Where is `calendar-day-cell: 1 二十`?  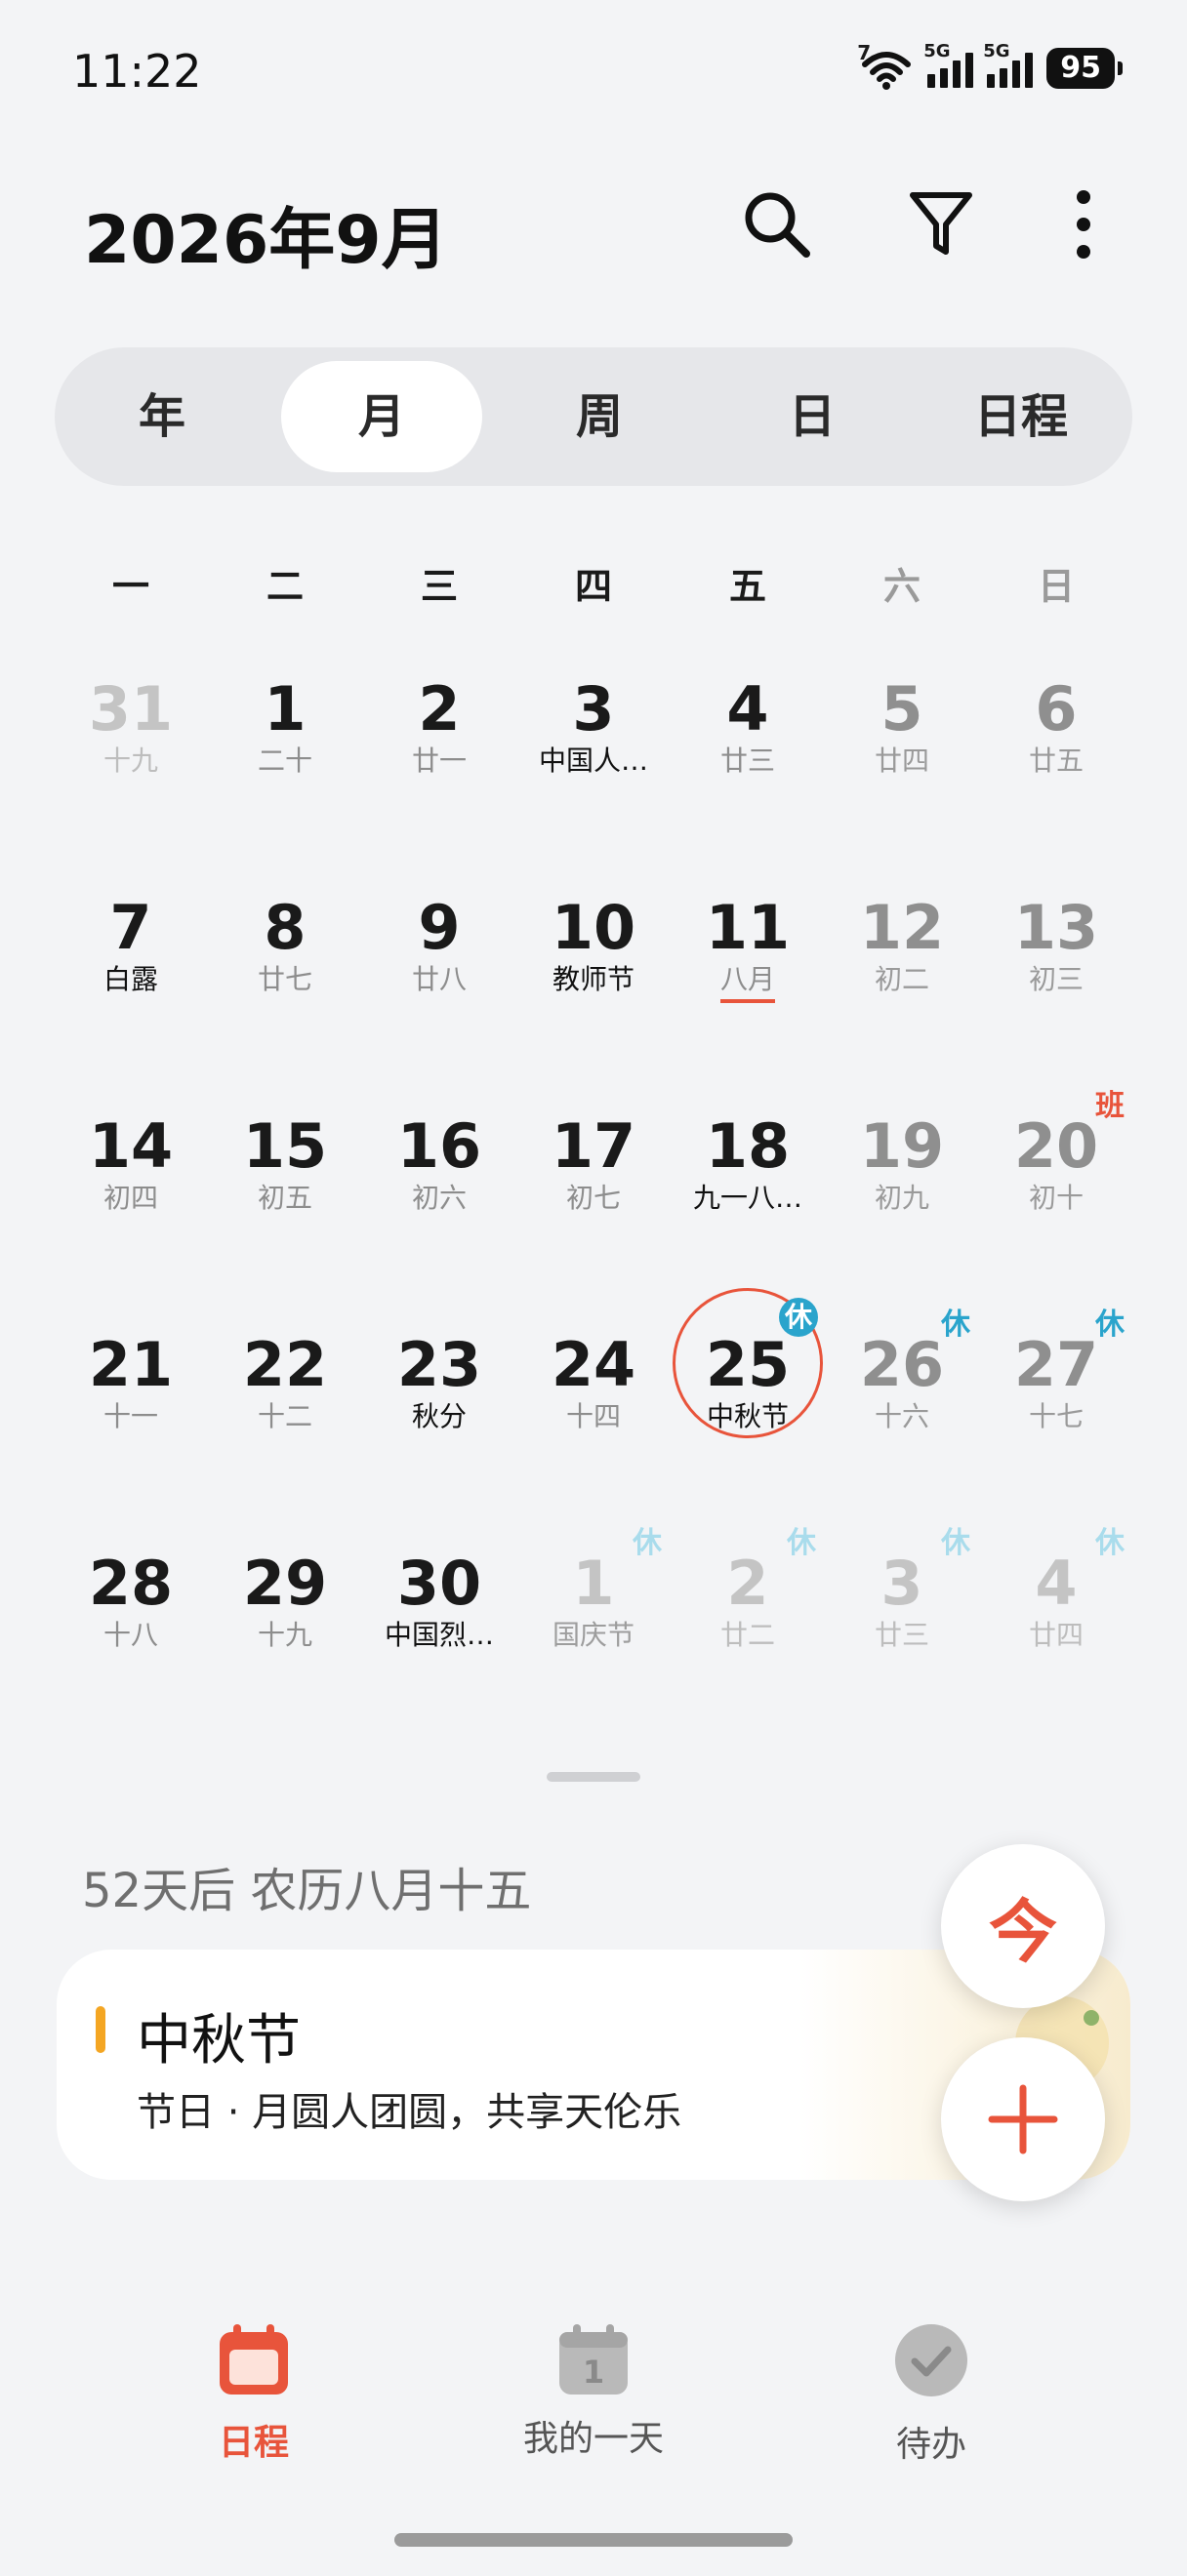
calendar-day-cell: 1 二十 is located at coordinates (285, 728).